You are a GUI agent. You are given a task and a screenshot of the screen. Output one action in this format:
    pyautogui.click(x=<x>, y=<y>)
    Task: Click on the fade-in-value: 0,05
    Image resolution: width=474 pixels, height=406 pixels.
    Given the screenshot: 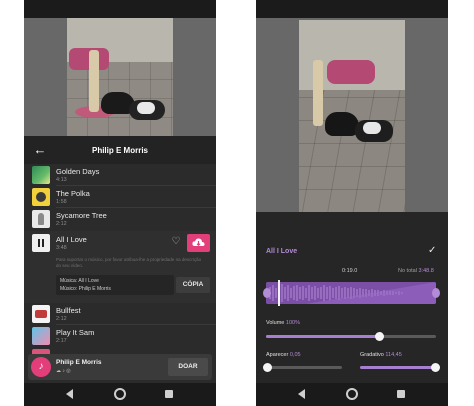 What is the action you would take?
    pyautogui.click(x=295, y=355)
    